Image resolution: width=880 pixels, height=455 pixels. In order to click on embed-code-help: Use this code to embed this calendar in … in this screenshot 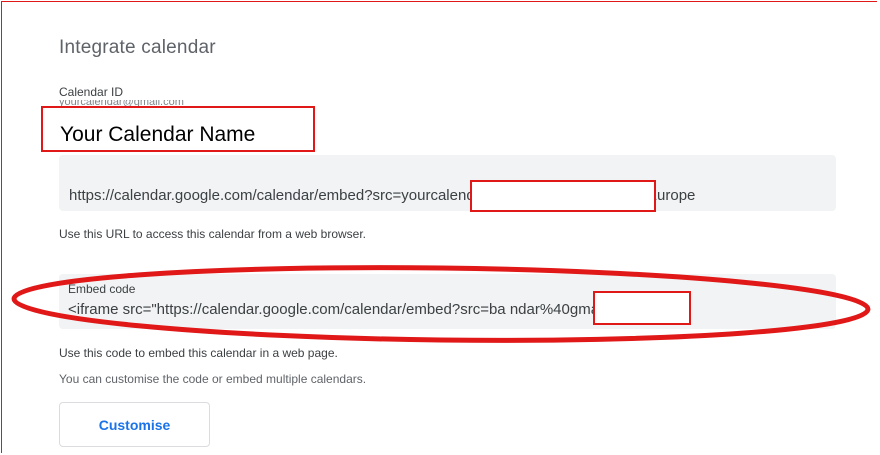, I will do `click(198, 353)`.